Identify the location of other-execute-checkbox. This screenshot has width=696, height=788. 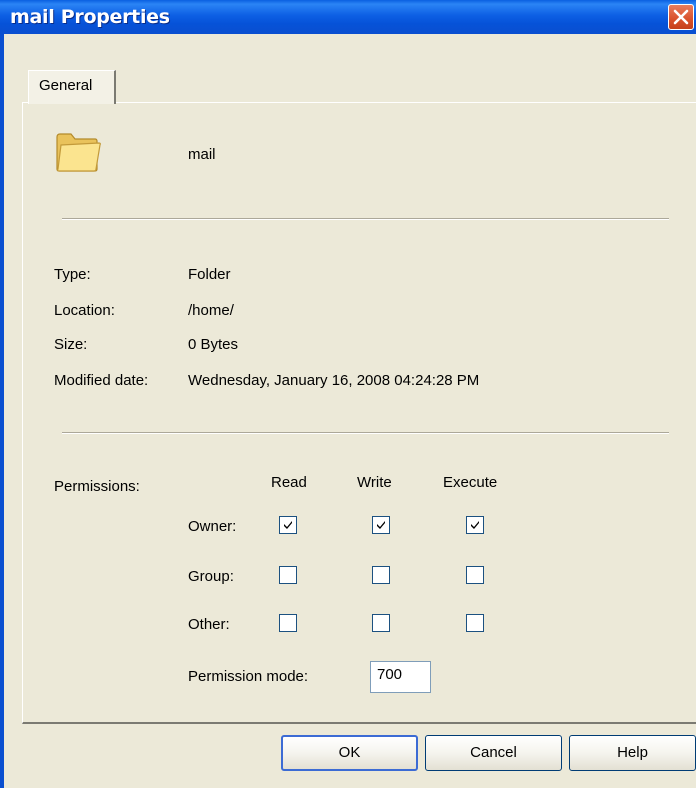
(475, 623).